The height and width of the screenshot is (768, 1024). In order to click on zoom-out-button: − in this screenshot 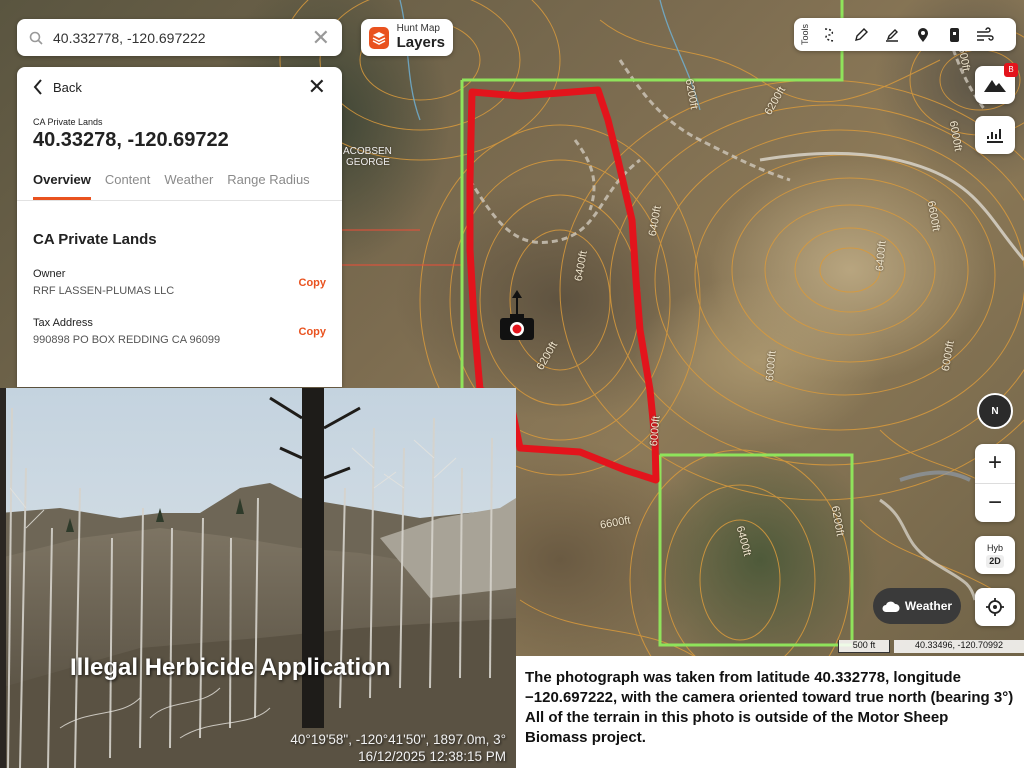, I will do `click(995, 503)`.